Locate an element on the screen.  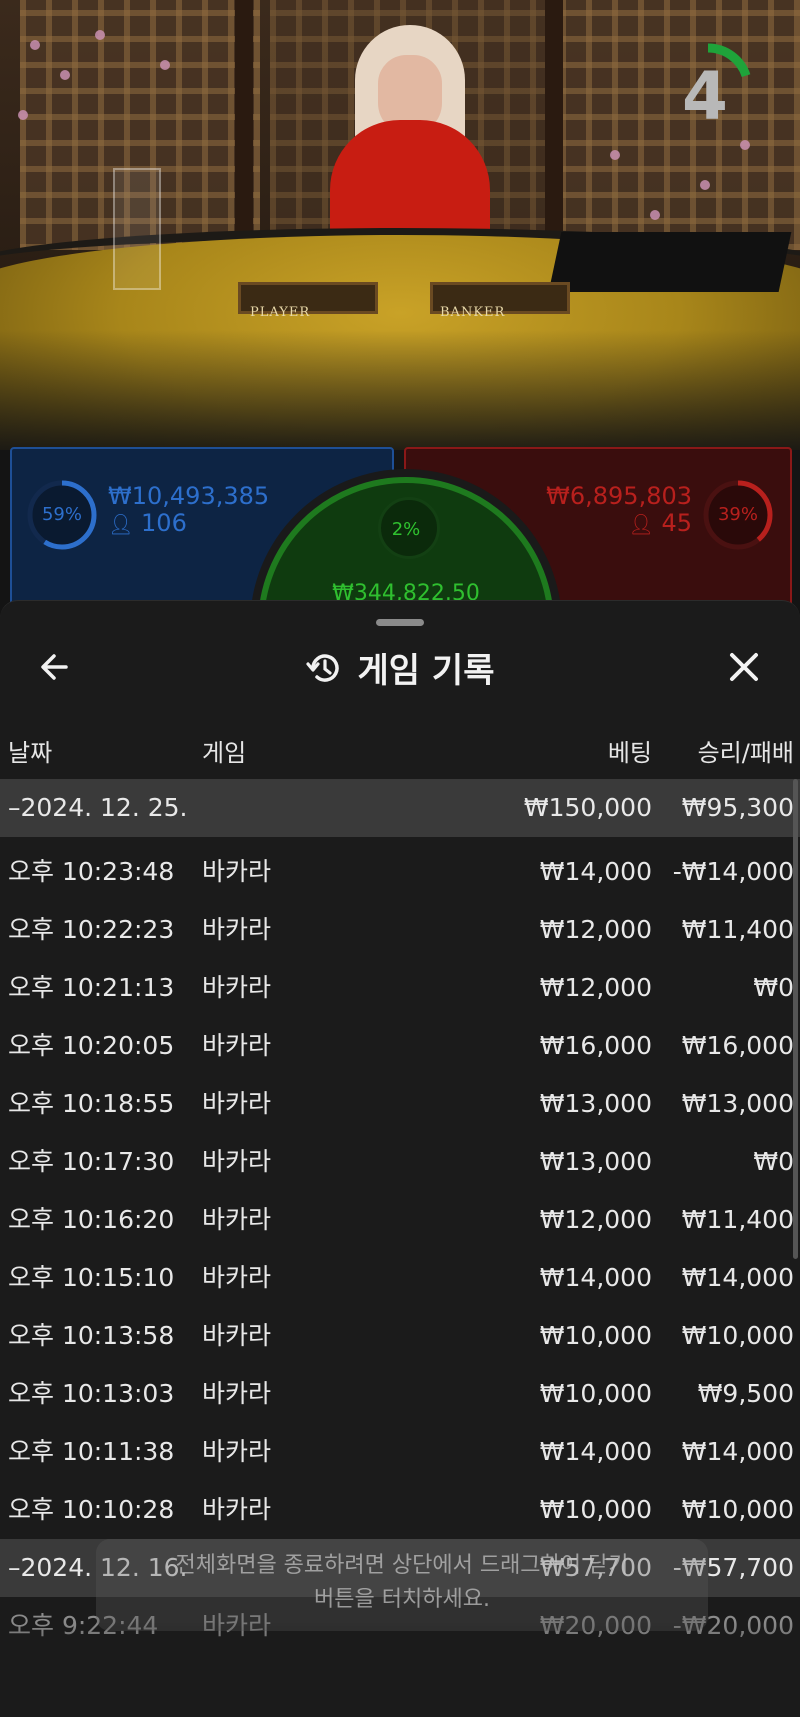
row-time: 오후 10:18:55 is located at coordinates (91, 1103).